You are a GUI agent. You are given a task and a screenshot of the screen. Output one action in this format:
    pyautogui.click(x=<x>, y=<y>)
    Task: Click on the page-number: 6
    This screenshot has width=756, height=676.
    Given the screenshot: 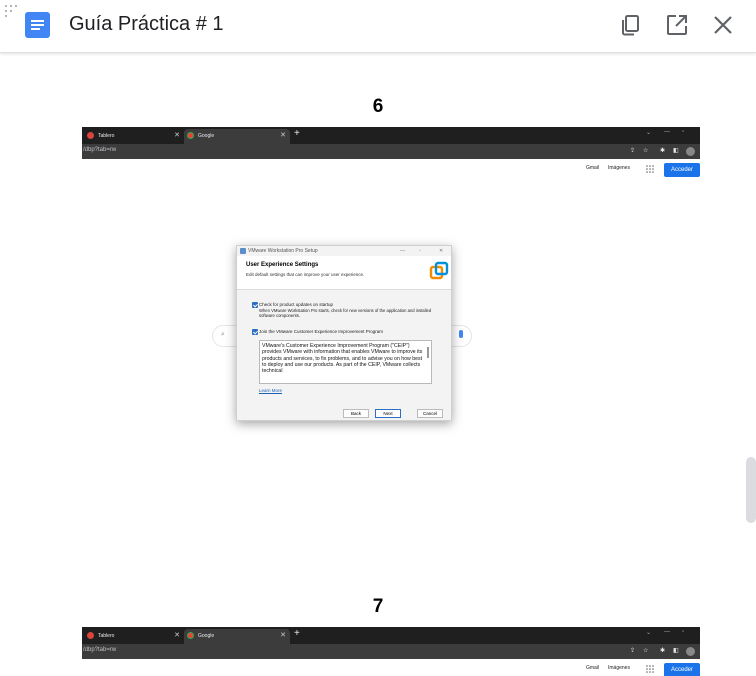 What is the action you would take?
    pyautogui.click(x=378, y=106)
    